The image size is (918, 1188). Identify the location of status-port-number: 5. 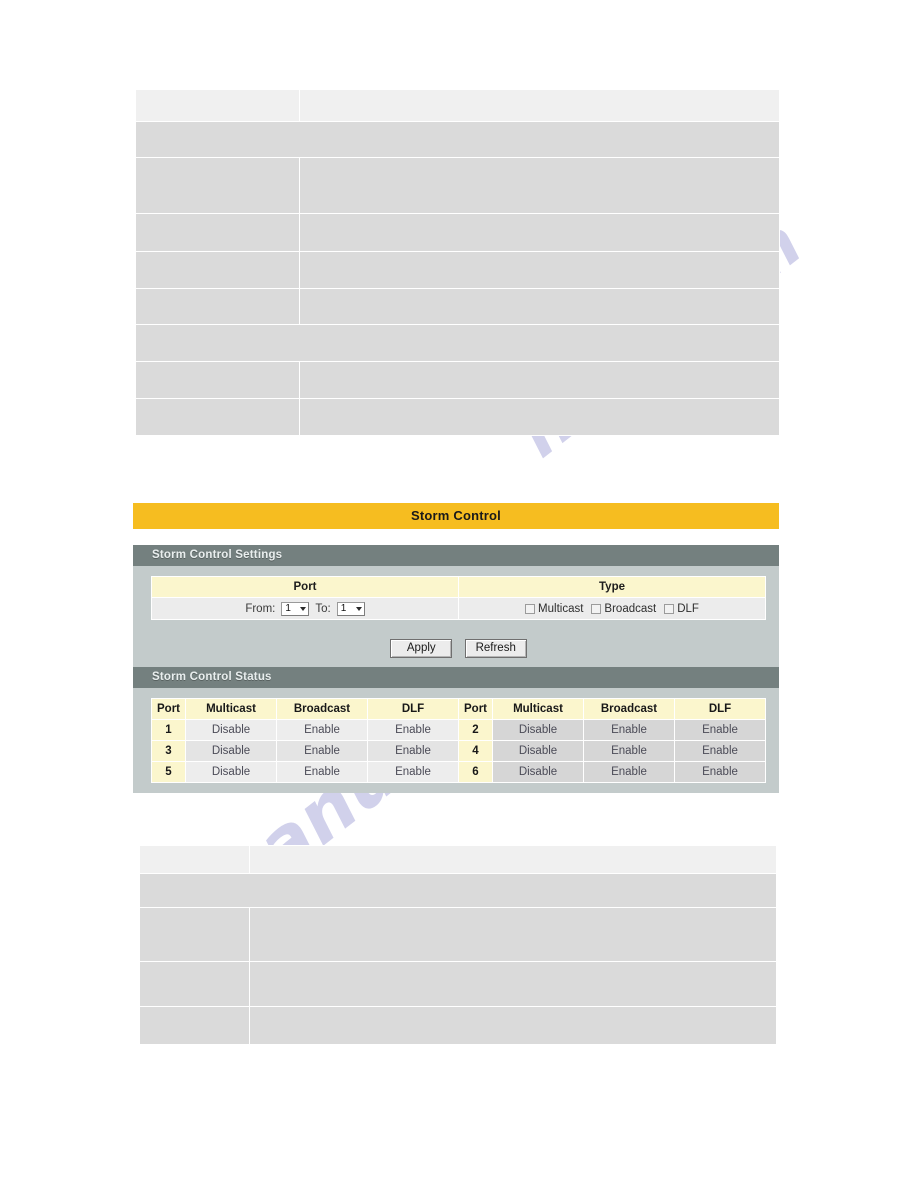
(168, 772).